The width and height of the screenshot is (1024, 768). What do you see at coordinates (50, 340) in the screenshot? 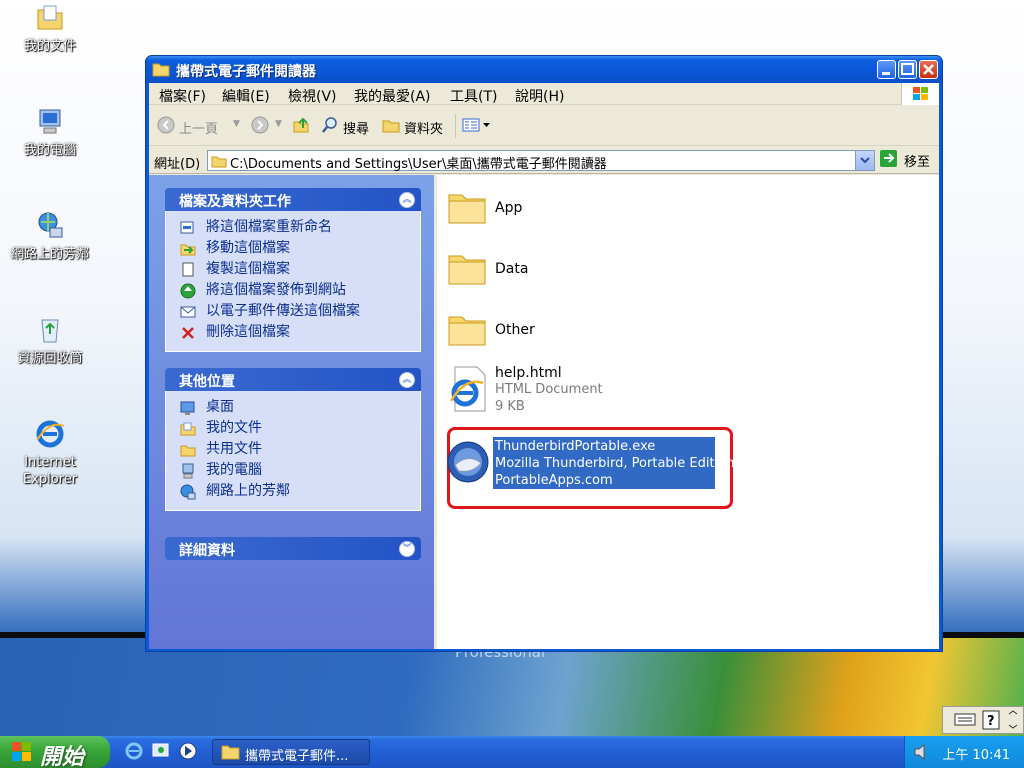
I see `desktop-icon-recycle-bin: 資源回收筒` at bounding box center [50, 340].